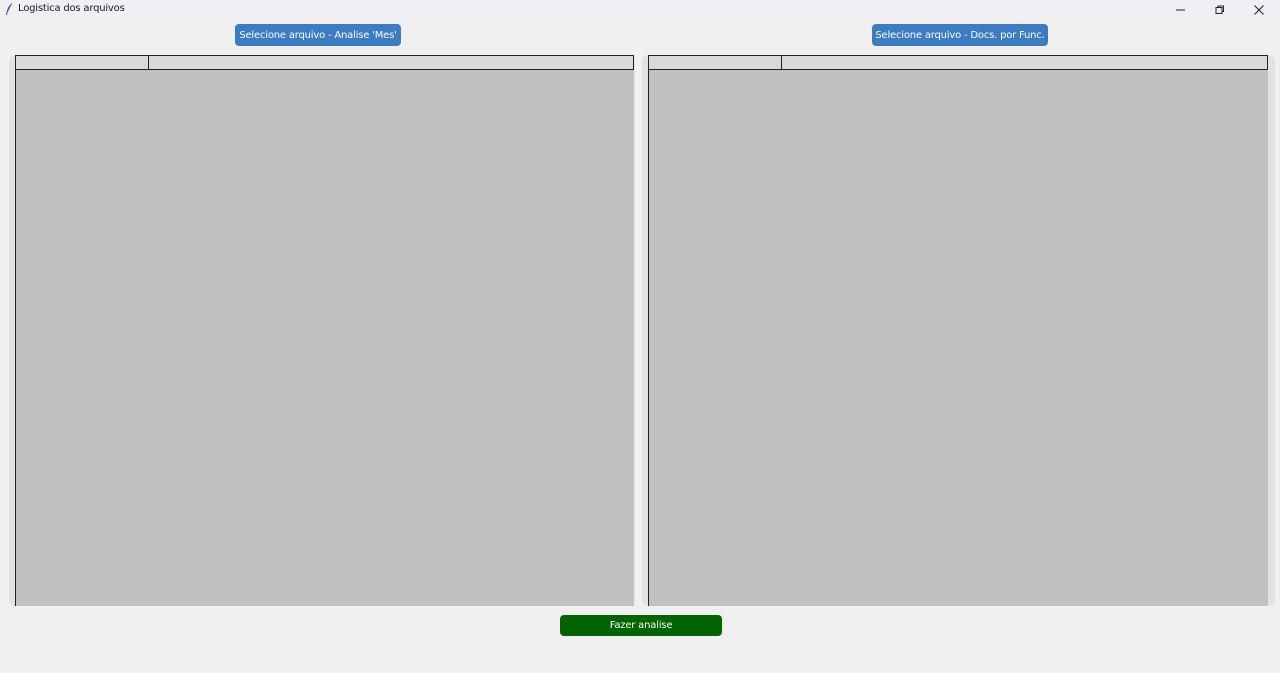 The image size is (1280, 673). Describe the element at coordinates (641, 625) in the screenshot. I see `analyze-button: Fazer analise` at that location.